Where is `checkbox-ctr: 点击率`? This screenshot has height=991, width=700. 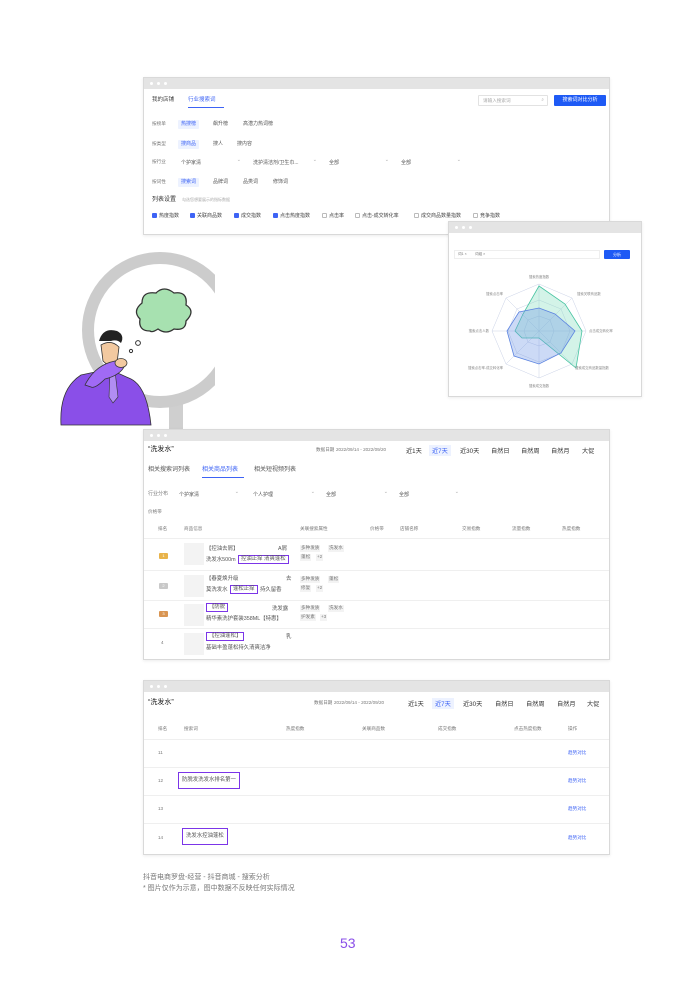 checkbox-ctr: 点击率 is located at coordinates (333, 215).